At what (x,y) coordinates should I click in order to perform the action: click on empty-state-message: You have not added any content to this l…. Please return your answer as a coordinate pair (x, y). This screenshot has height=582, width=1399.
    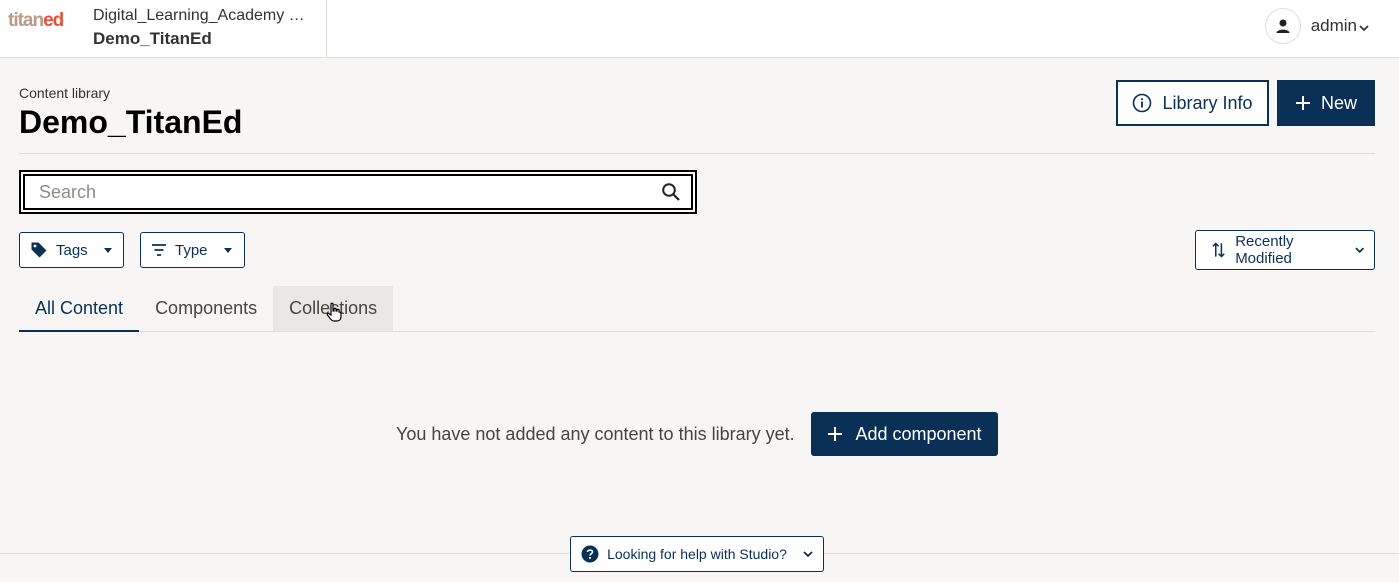
    Looking at the image, I should click on (595, 434).